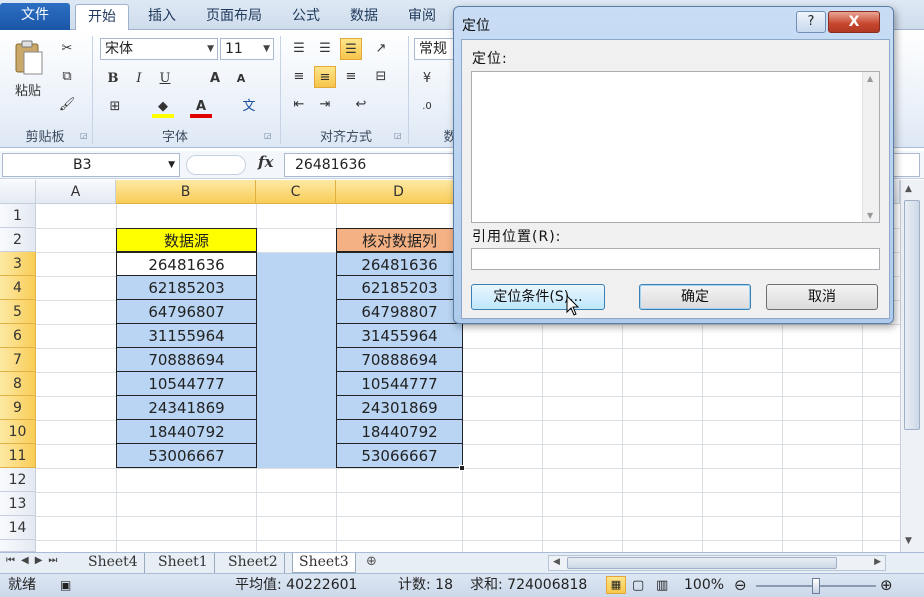  What do you see at coordinates (65, 585) in the screenshot?
I see `macro-record-icon: ▣` at bounding box center [65, 585].